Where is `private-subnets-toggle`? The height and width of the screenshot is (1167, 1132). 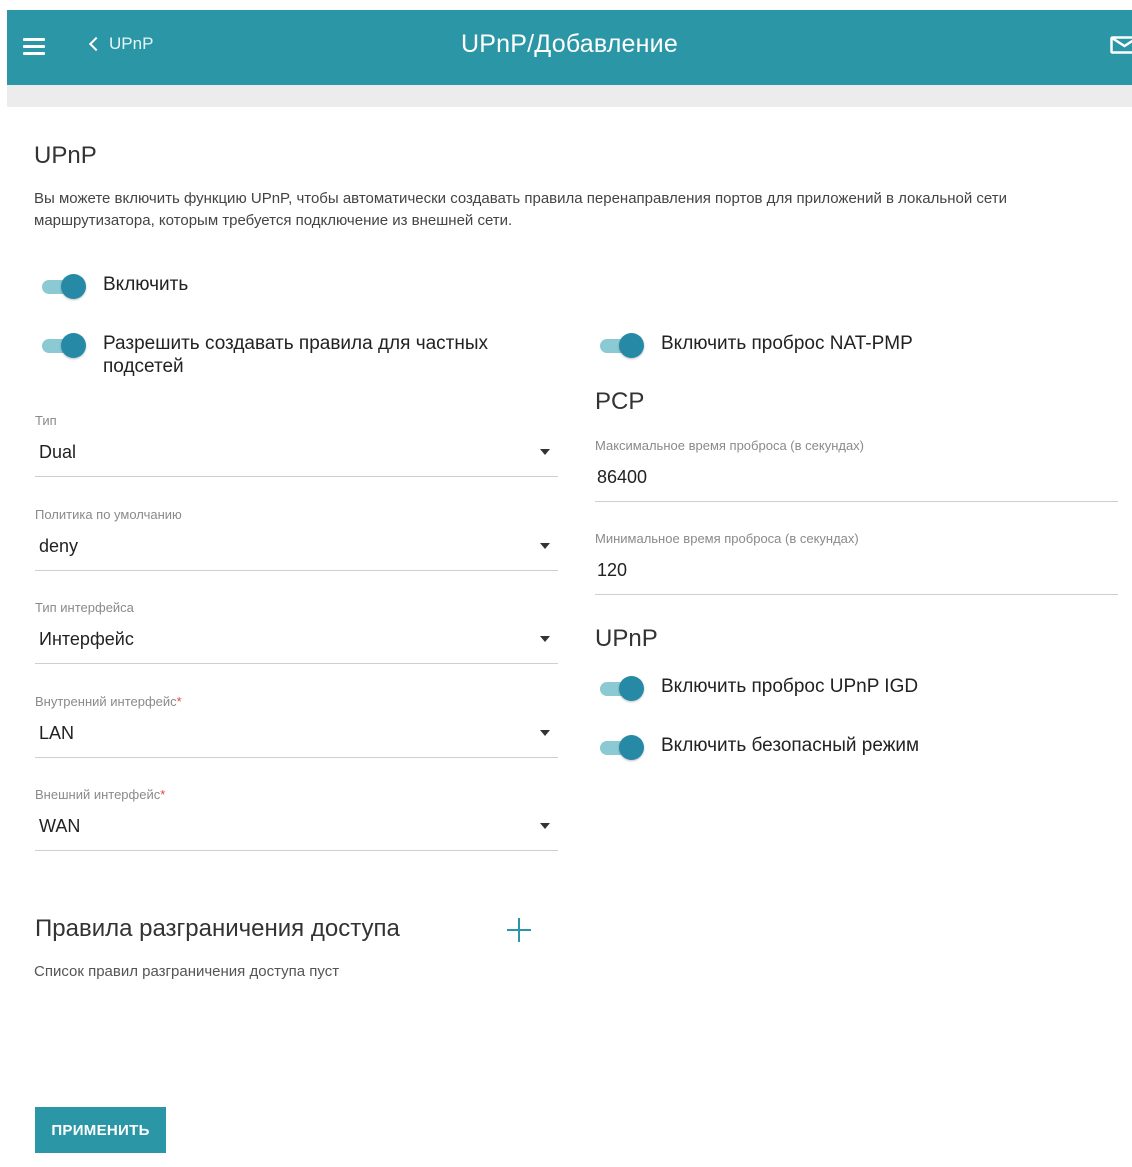 private-subnets-toggle is located at coordinates (63, 345).